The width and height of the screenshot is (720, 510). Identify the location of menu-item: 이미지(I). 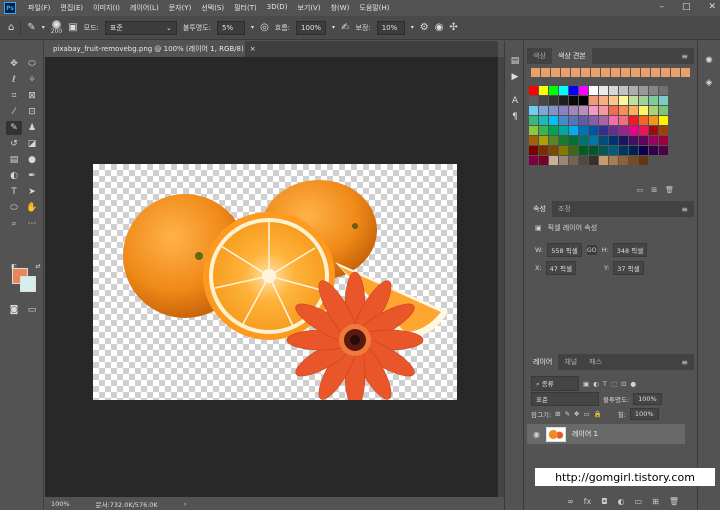
(106, 8).